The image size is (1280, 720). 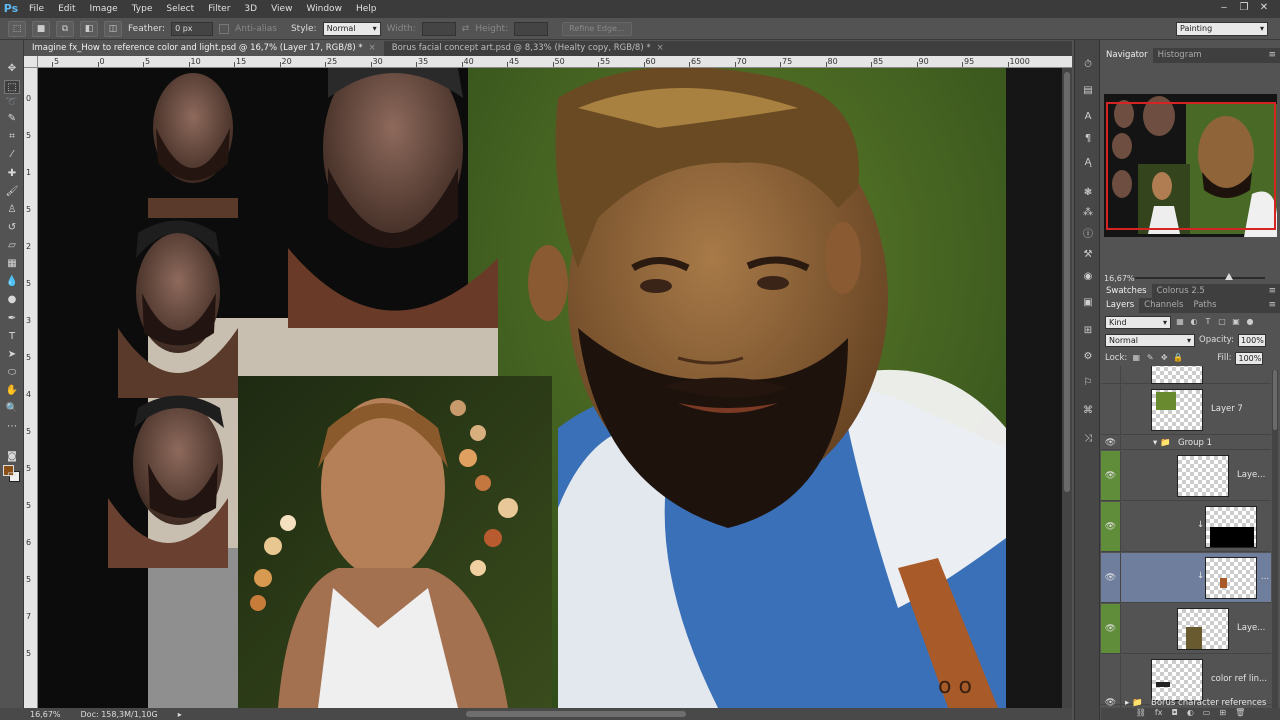 I want to click on scroll-thumb, so click(x=1275, y=400).